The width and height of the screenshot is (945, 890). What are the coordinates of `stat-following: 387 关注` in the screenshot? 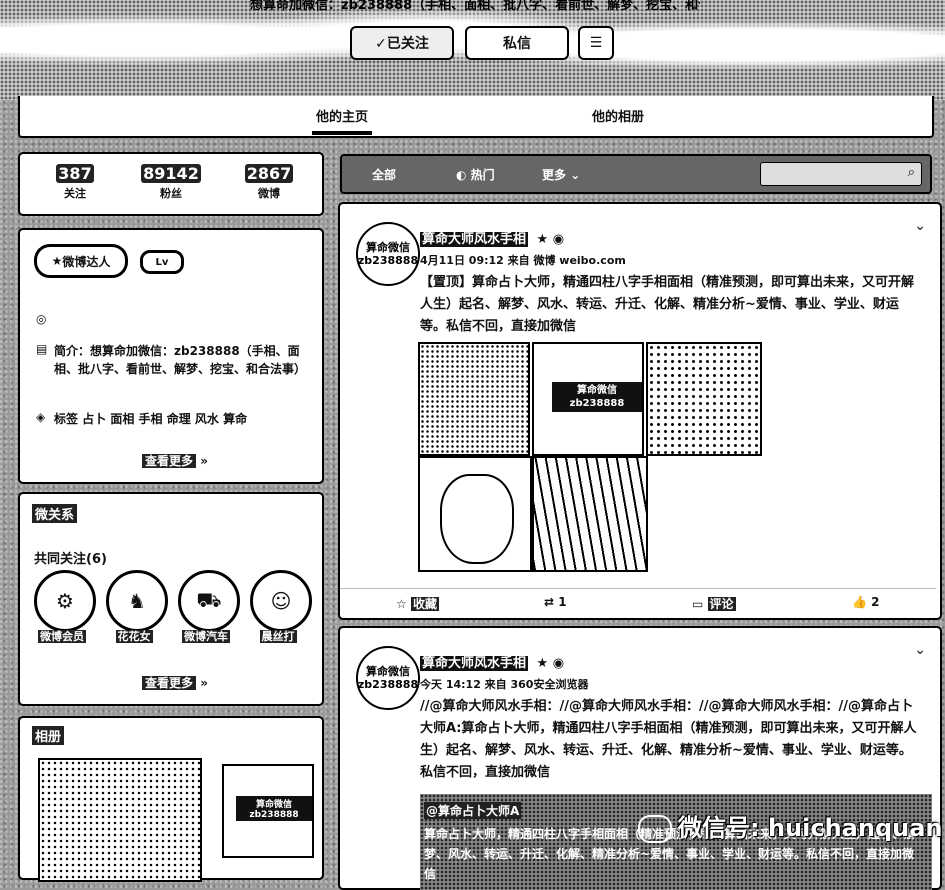 It's located at (75, 182).